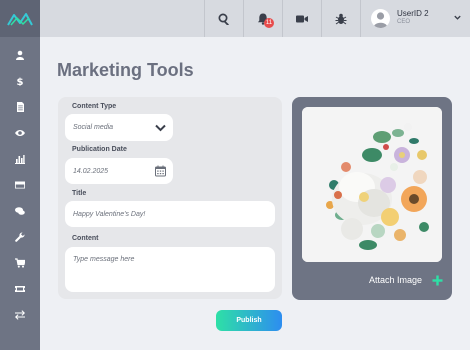 This screenshot has width=470, height=350. I want to click on avatar, so click(380, 18).